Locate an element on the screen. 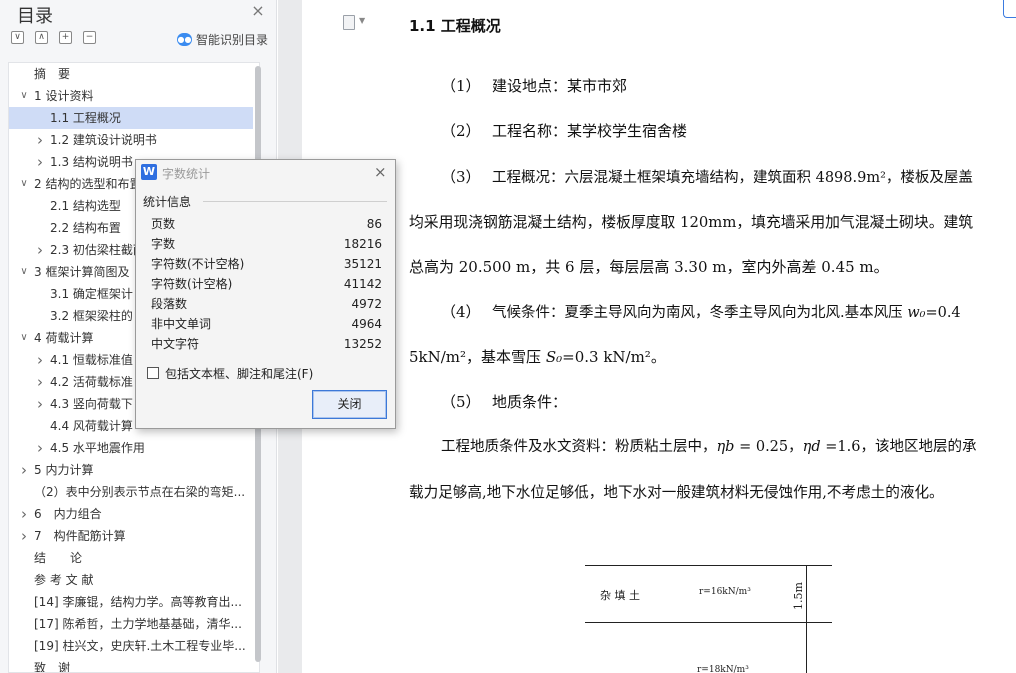 Image resolution: width=1016 pixels, height=673 pixels. para-4-line-2-post: =0.3 kN/m²。 is located at coordinates (614, 357).